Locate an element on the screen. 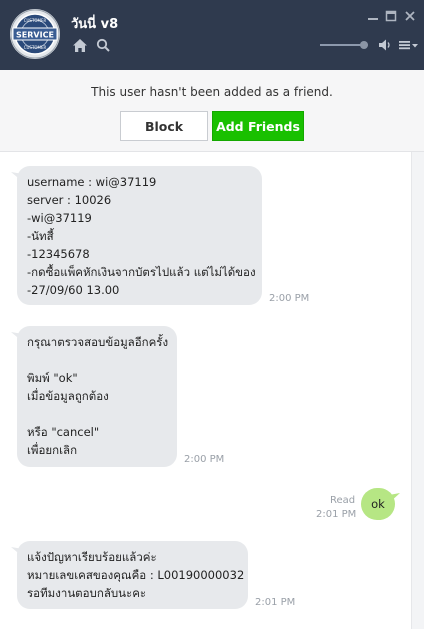 Image resolution: width=424 pixels, height=629 pixels. message-line: กรุณาตรวจสอบข้อมูลอีกครั้ง is located at coordinates (98, 342).